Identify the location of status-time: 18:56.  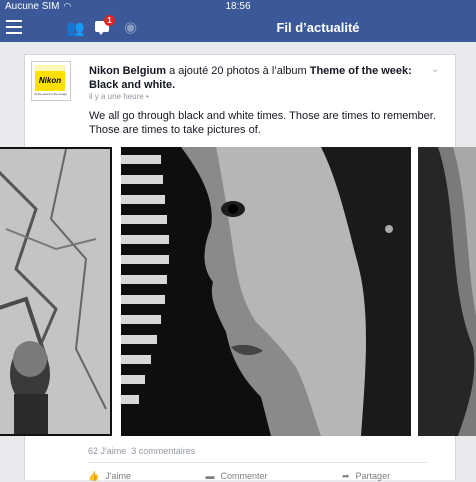
(238, 6).